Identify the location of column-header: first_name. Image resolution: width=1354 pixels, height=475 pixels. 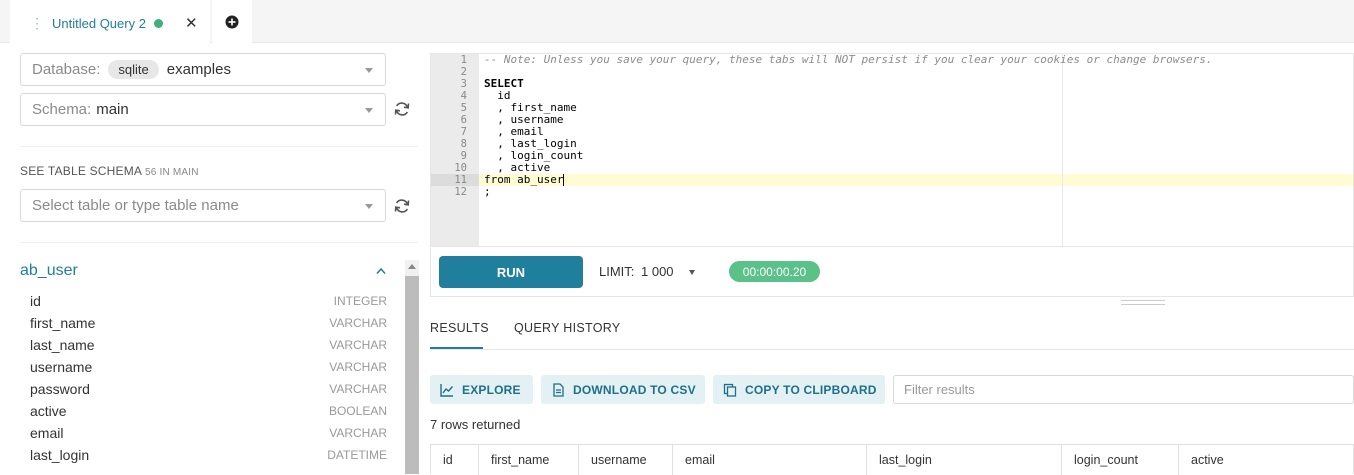
(529, 460).